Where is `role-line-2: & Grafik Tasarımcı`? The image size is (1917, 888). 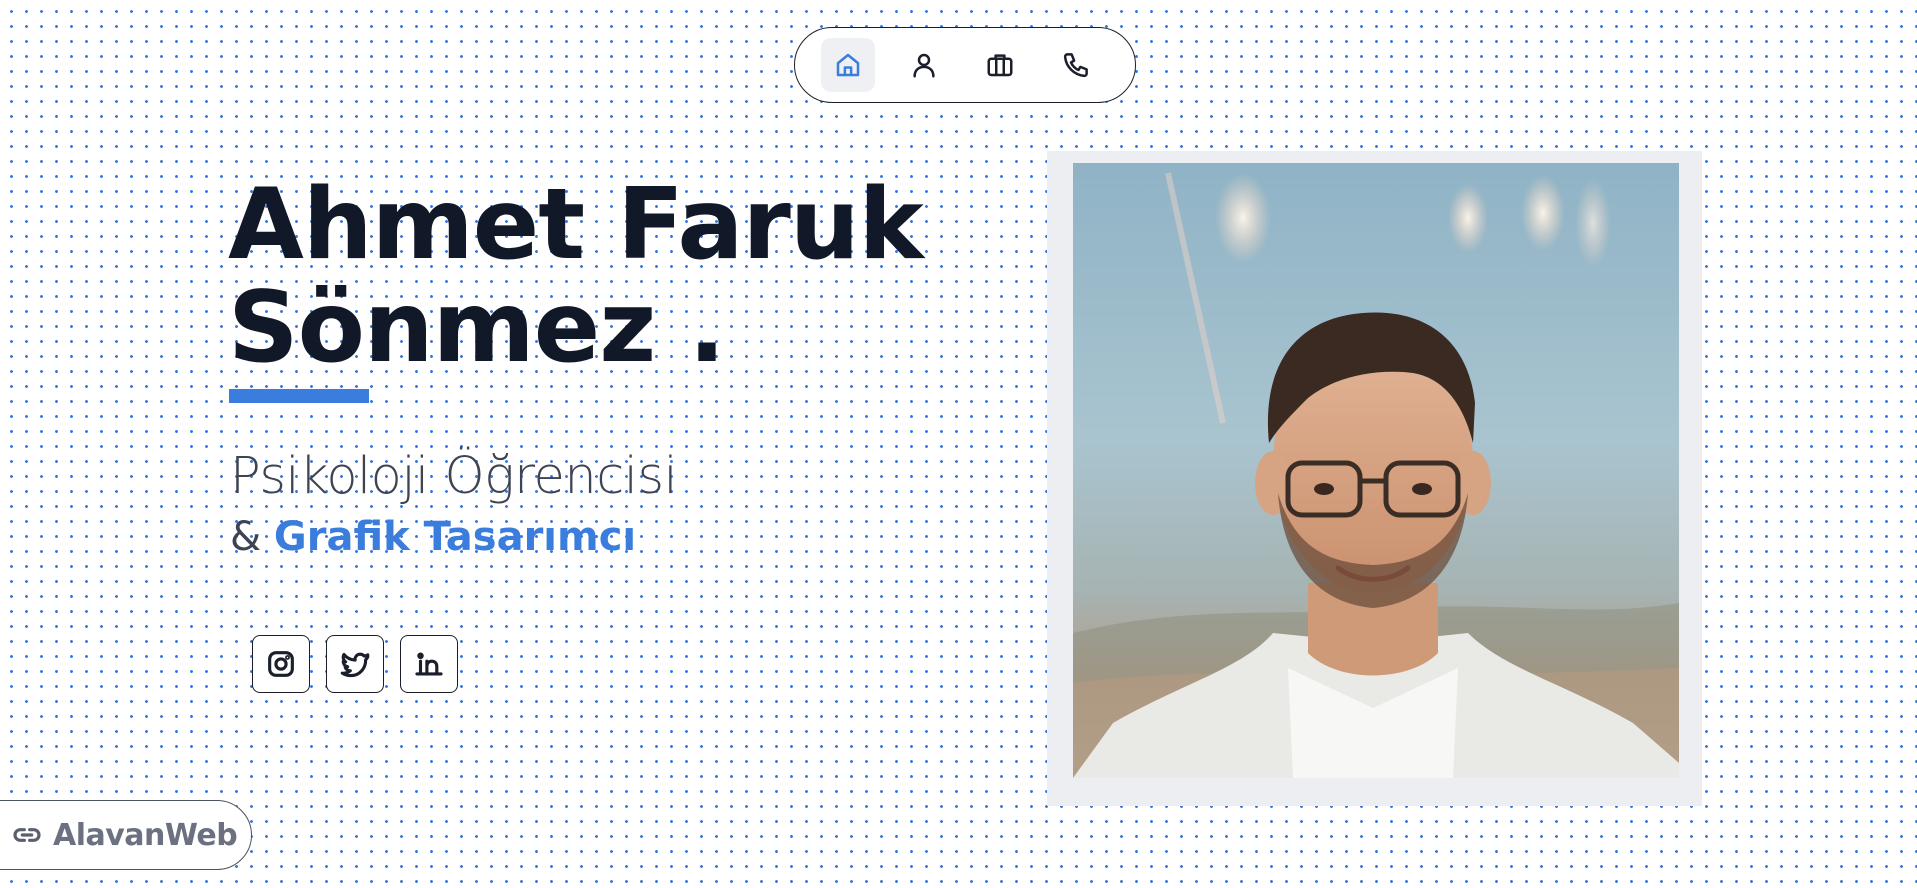 role-line-2: & Grafik Tasarımcı is located at coordinates (433, 537).